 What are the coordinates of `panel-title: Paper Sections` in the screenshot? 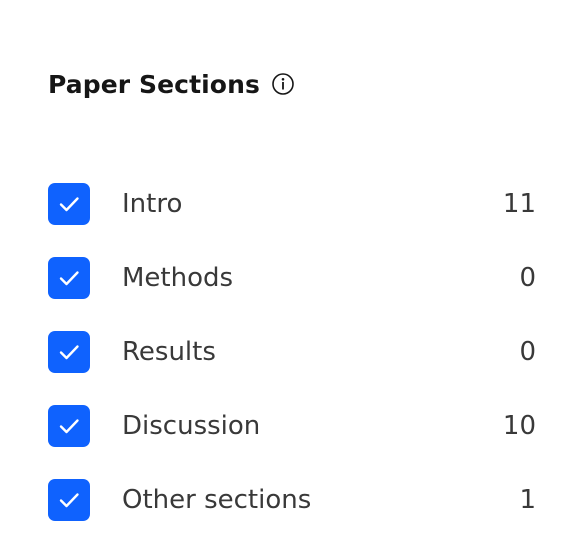 It's located at (154, 84).